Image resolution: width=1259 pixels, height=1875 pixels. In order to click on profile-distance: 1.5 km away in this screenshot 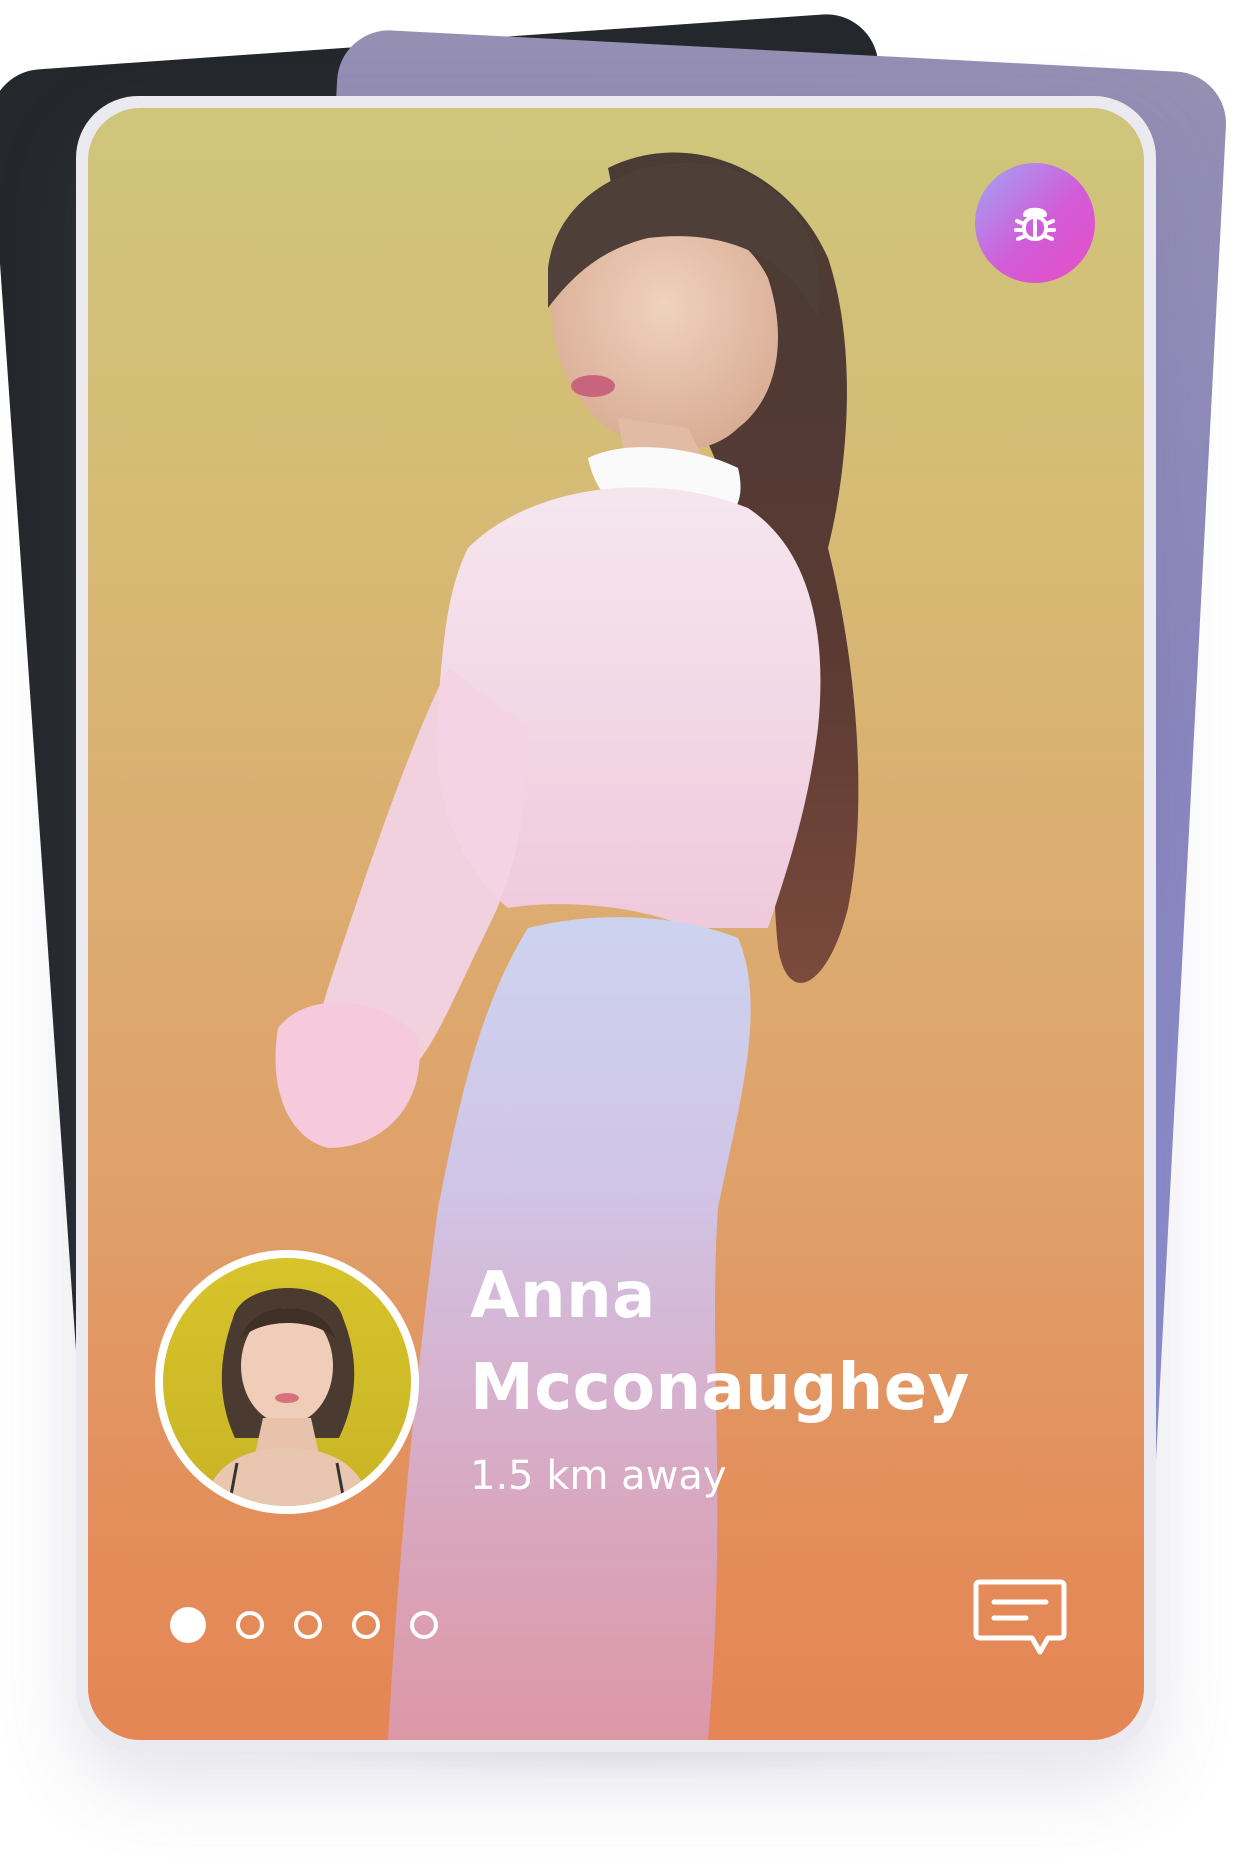, I will do `click(598, 1476)`.